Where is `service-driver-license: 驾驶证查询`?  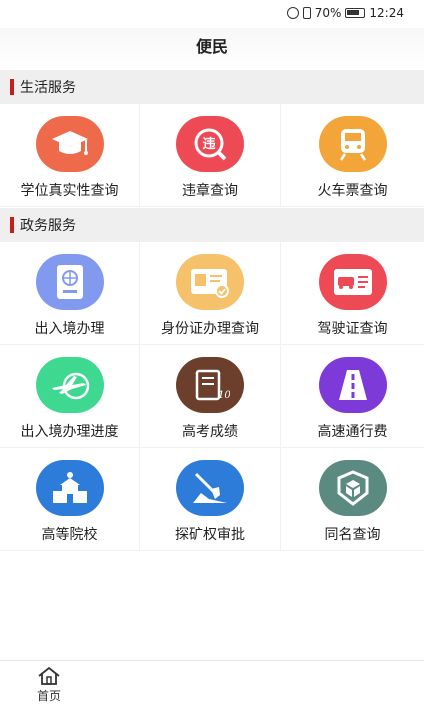 service-driver-license: 驾驶证查询 is located at coordinates (352, 293).